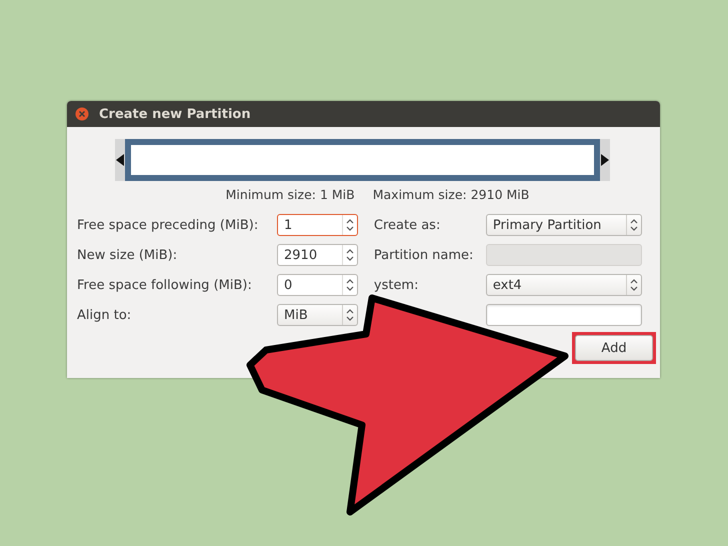  Describe the element at coordinates (564, 315) in the screenshot. I see `input-field` at that location.